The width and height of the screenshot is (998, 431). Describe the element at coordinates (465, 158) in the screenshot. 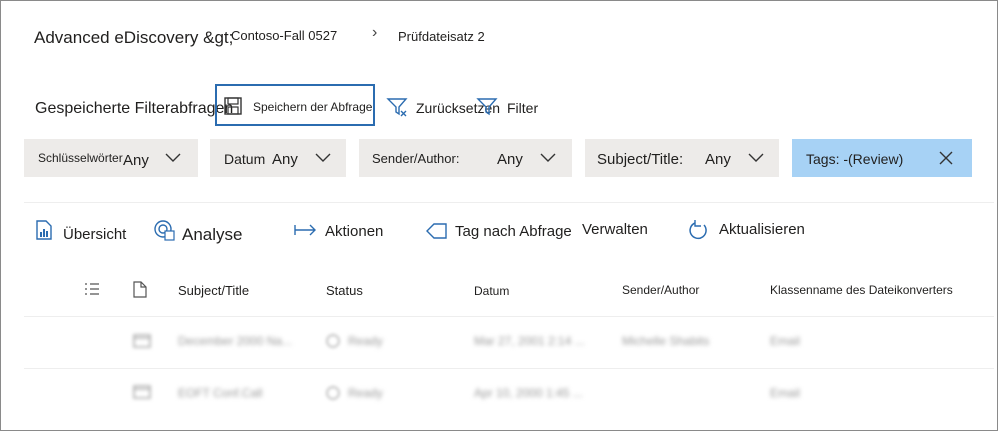

I see `filter-sender: Sender/Author: Any` at that location.